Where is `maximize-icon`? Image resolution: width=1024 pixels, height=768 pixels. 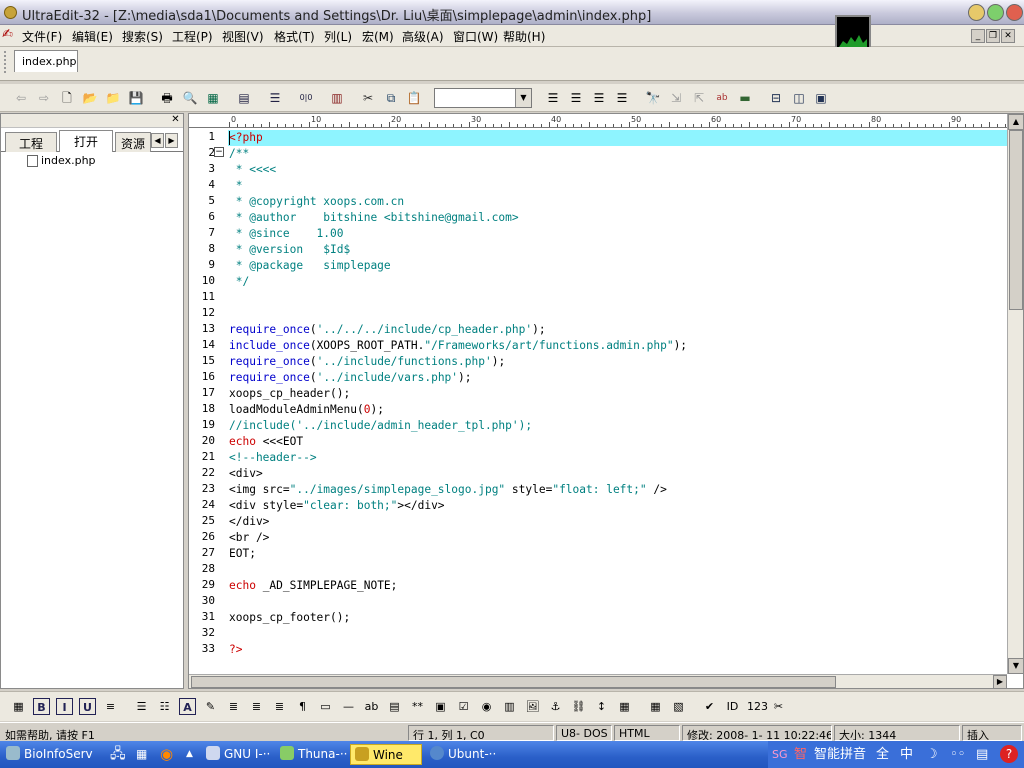 maximize-icon is located at coordinates (995, 12).